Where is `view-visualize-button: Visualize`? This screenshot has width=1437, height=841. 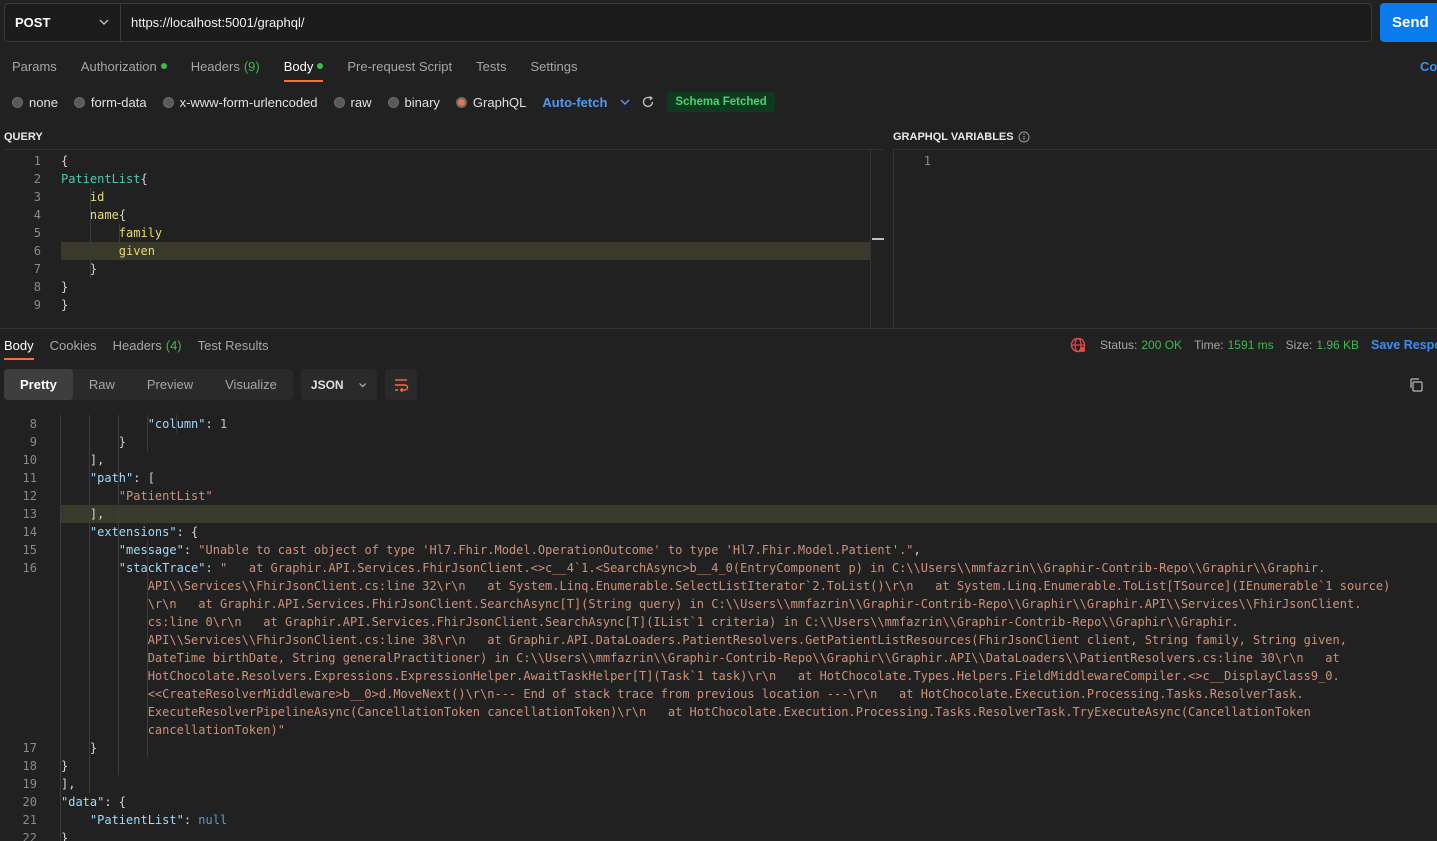
view-visualize-button: Visualize is located at coordinates (251, 384).